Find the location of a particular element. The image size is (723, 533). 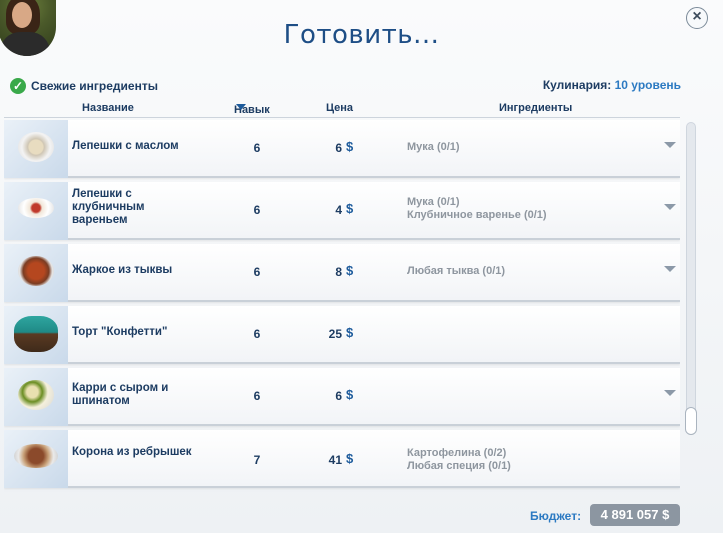

recipe-price: 8 is located at coordinates (338, 272).